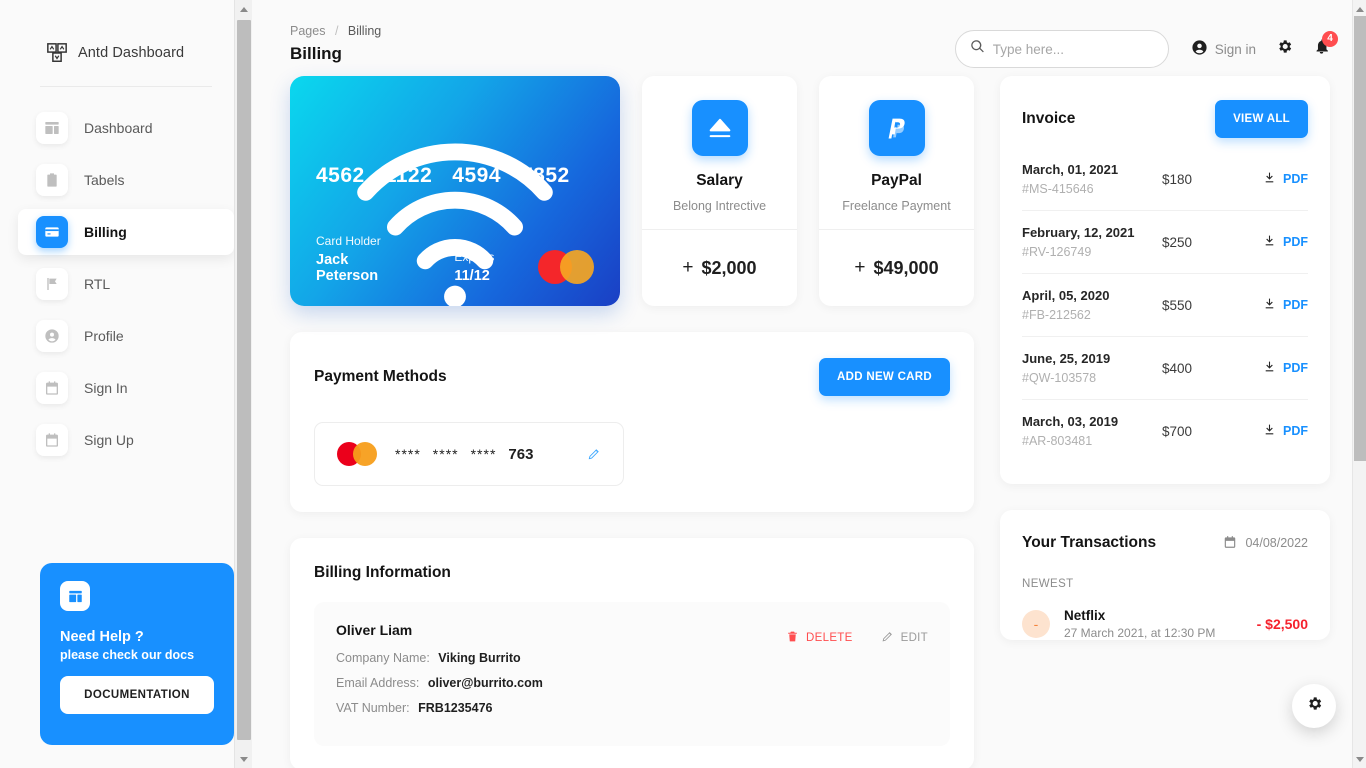  I want to click on browser-scrollbar, so click(1359, 384).